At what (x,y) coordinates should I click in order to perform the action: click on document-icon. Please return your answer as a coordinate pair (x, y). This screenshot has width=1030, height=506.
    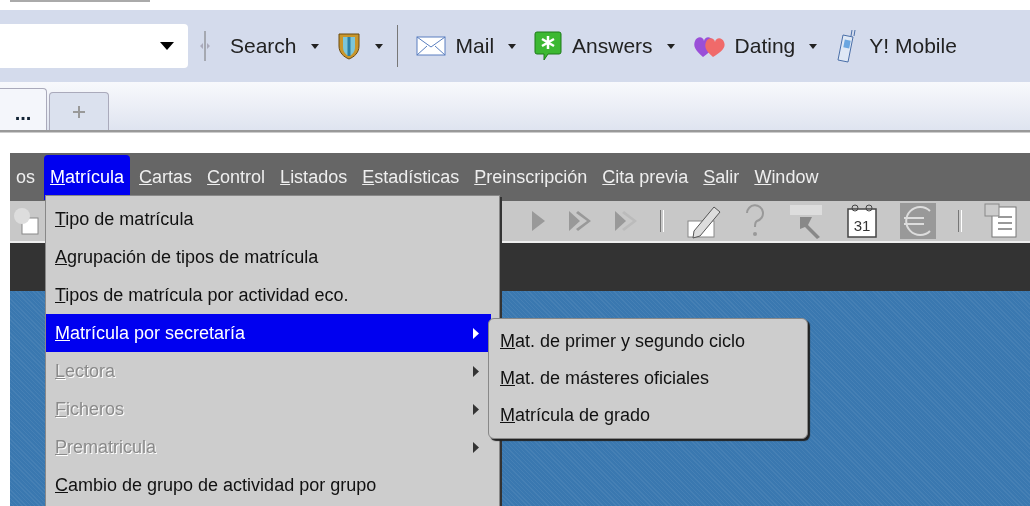
    Looking at the image, I should click on (1001, 221).